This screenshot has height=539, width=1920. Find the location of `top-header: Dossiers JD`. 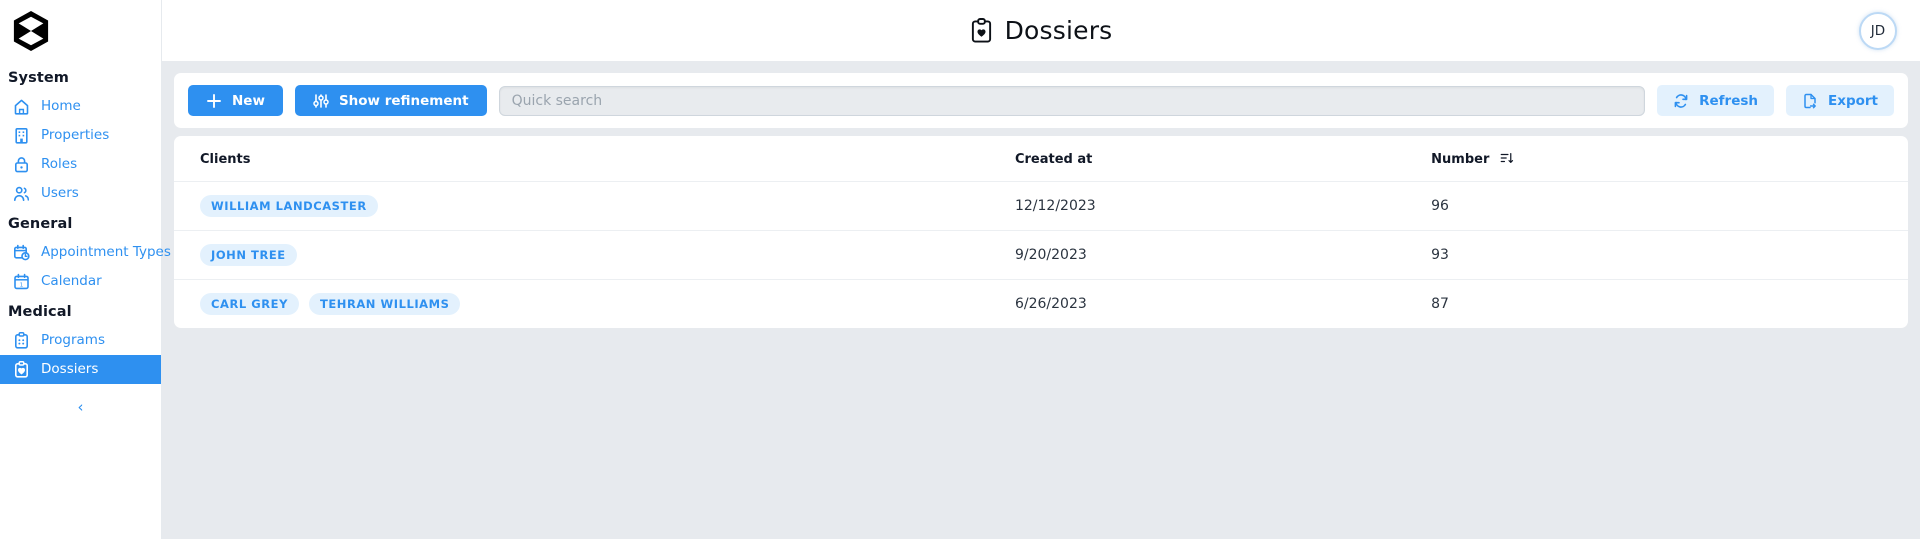

top-header: Dossiers JD is located at coordinates (1041, 30).